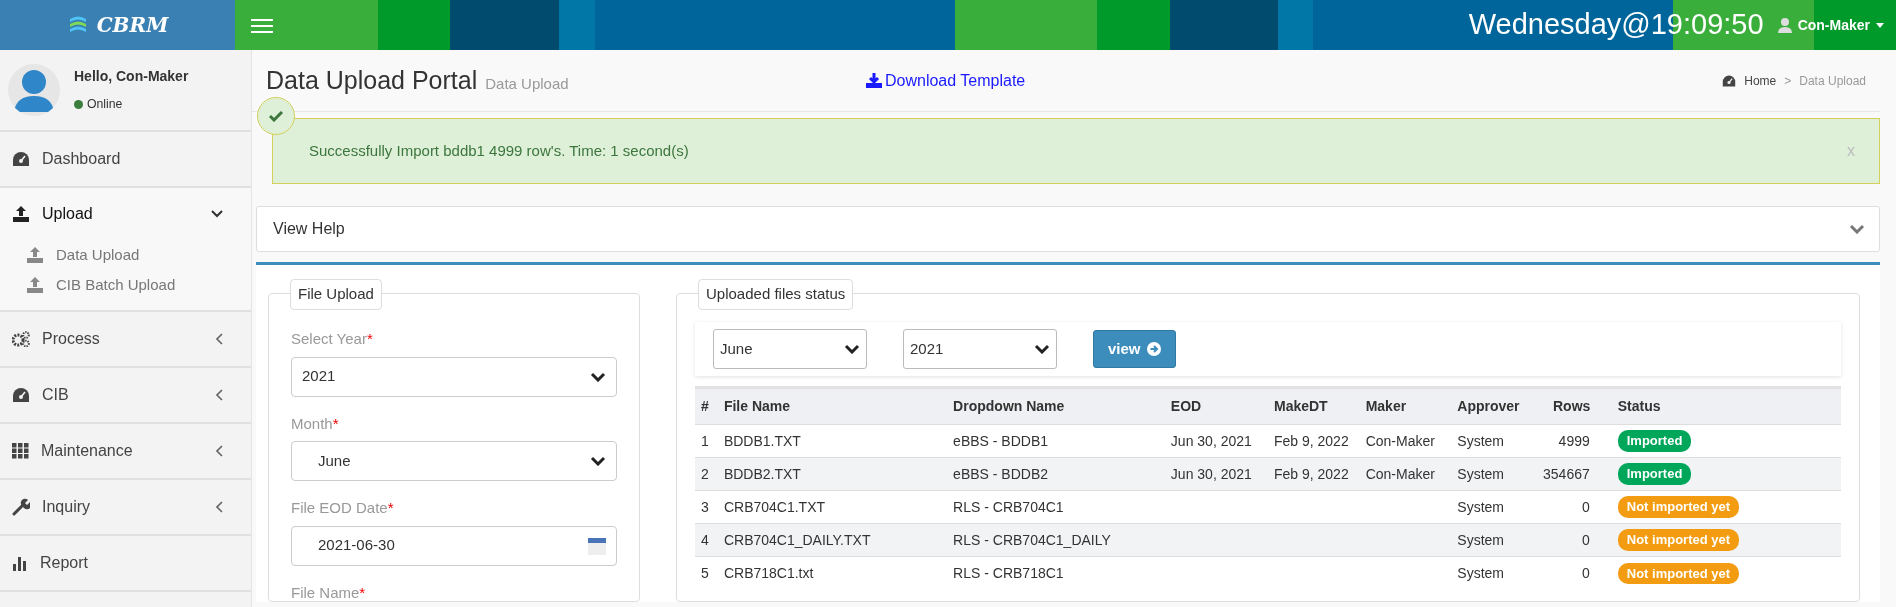  What do you see at coordinates (832, 540) in the screenshot?
I see `table-cell: CRB704C1_DAILY.TXT` at bounding box center [832, 540].